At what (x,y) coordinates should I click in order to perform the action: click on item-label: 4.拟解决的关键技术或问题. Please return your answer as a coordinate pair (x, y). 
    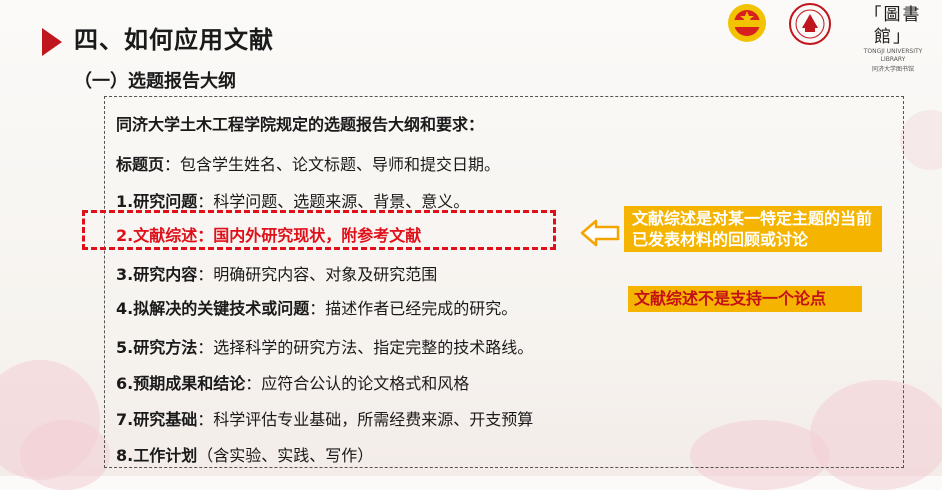
    Looking at the image, I should click on (213, 308).